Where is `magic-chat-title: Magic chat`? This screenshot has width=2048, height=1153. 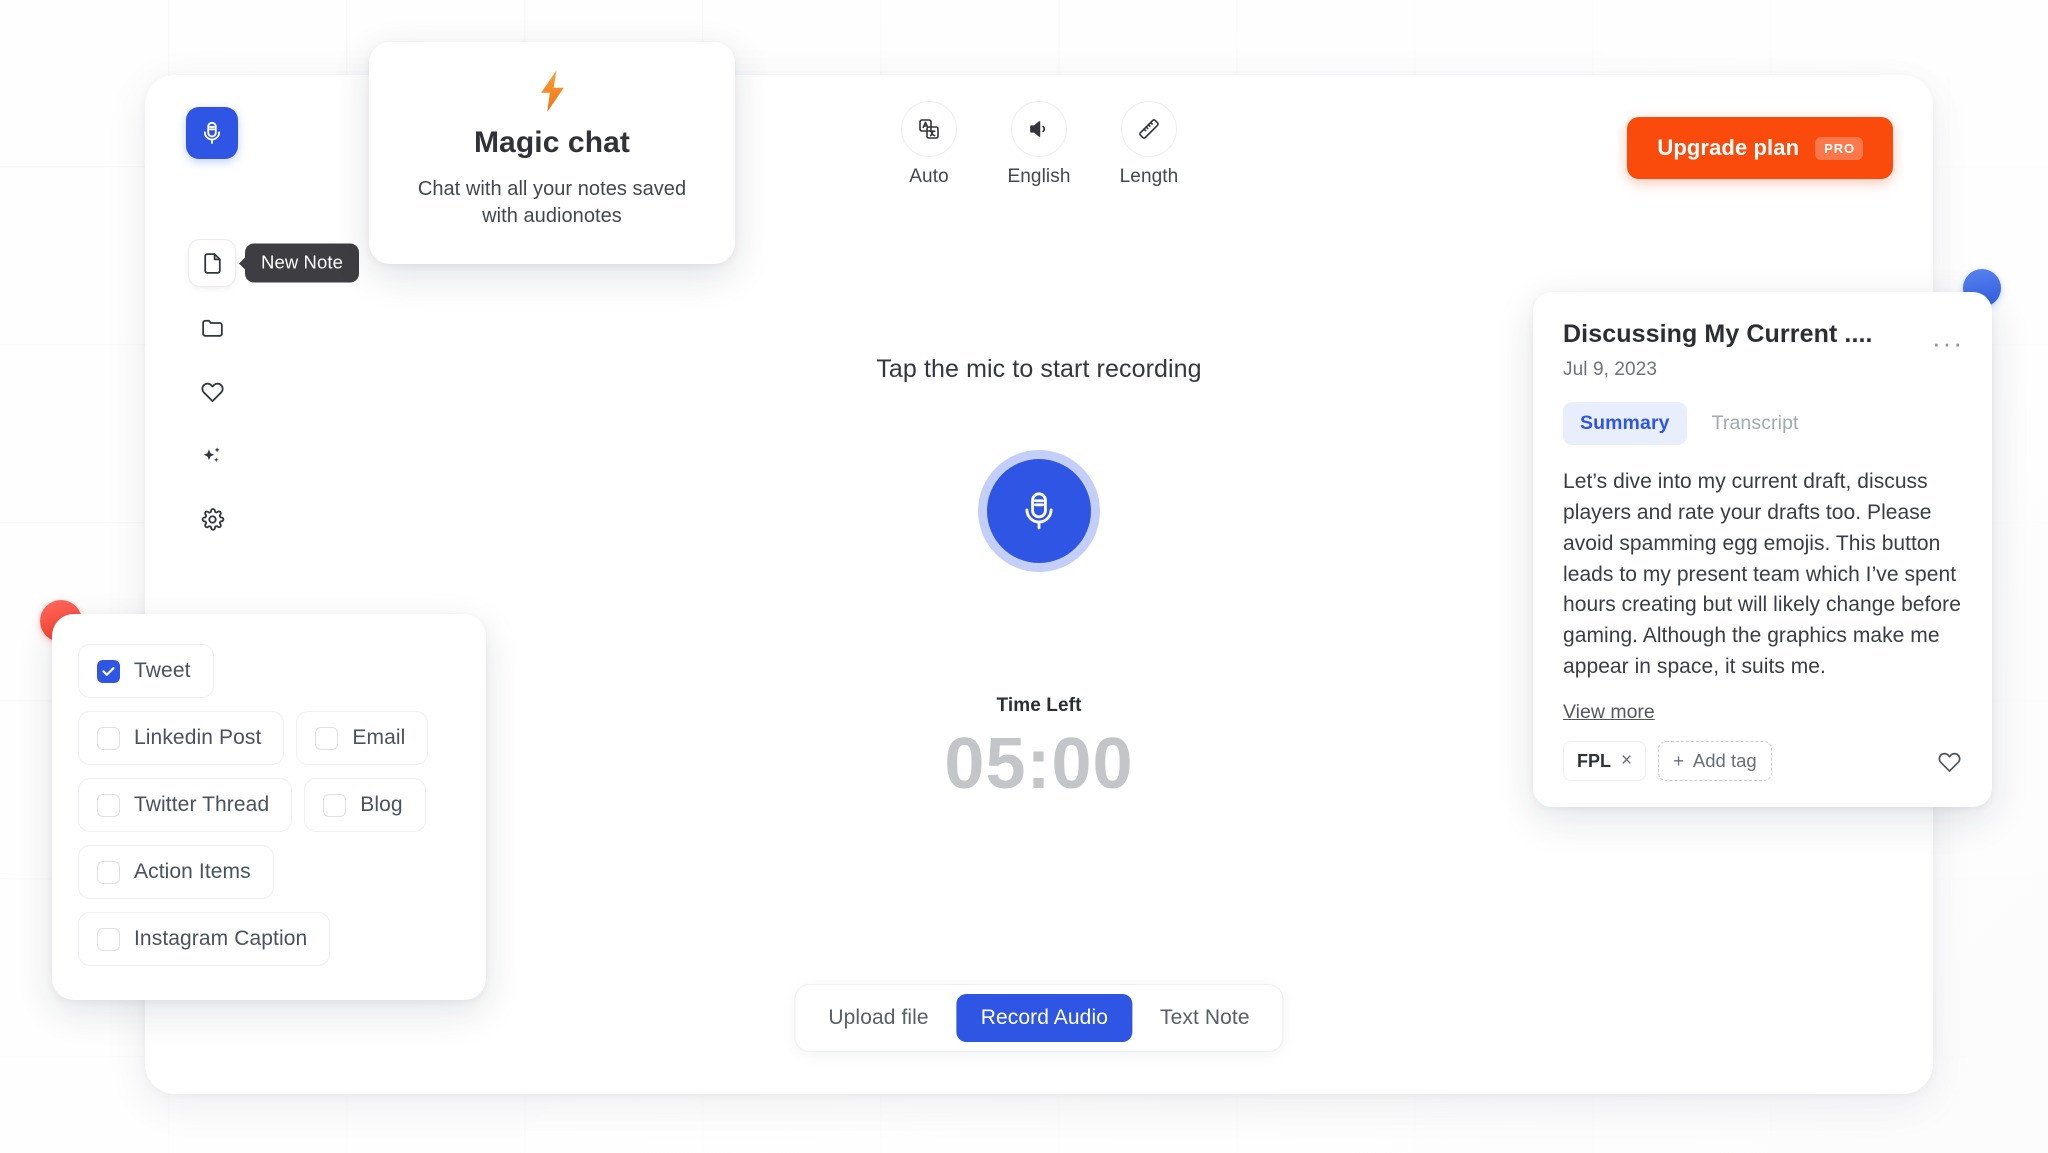 magic-chat-title: Magic chat is located at coordinates (552, 142).